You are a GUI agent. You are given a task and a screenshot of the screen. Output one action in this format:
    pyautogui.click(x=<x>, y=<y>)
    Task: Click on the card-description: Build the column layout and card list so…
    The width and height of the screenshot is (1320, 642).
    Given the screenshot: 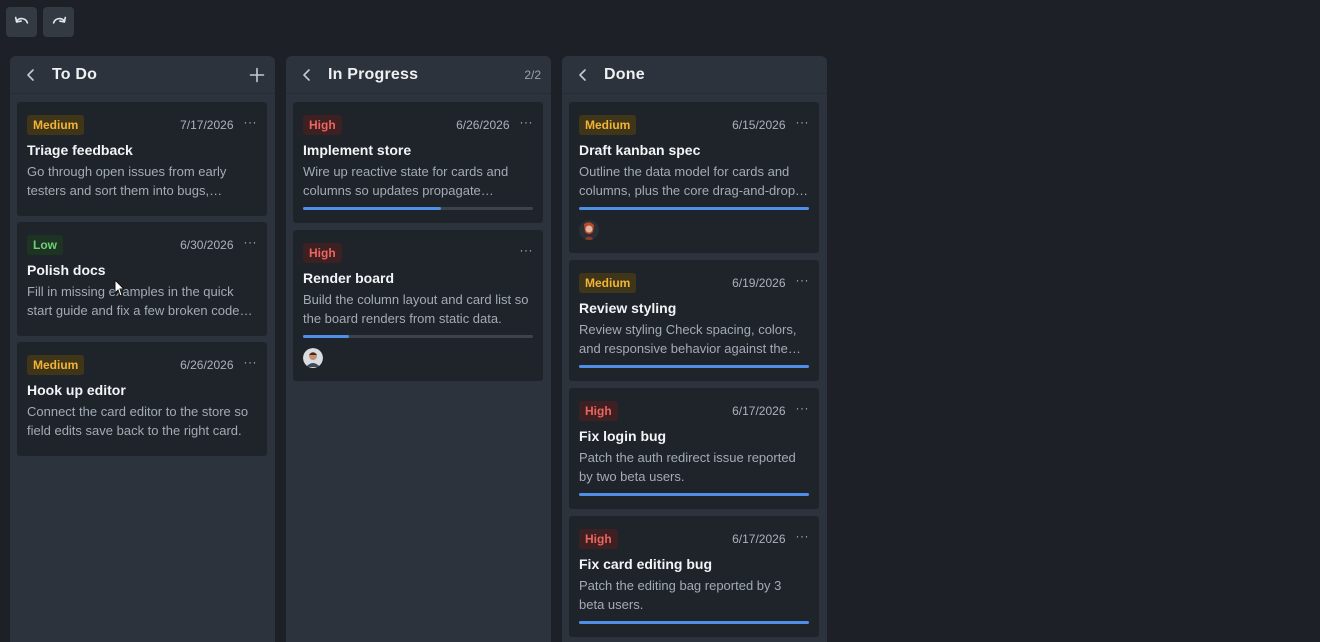 What is the action you would take?
    pyautogui.click(x=416, y=309)
    